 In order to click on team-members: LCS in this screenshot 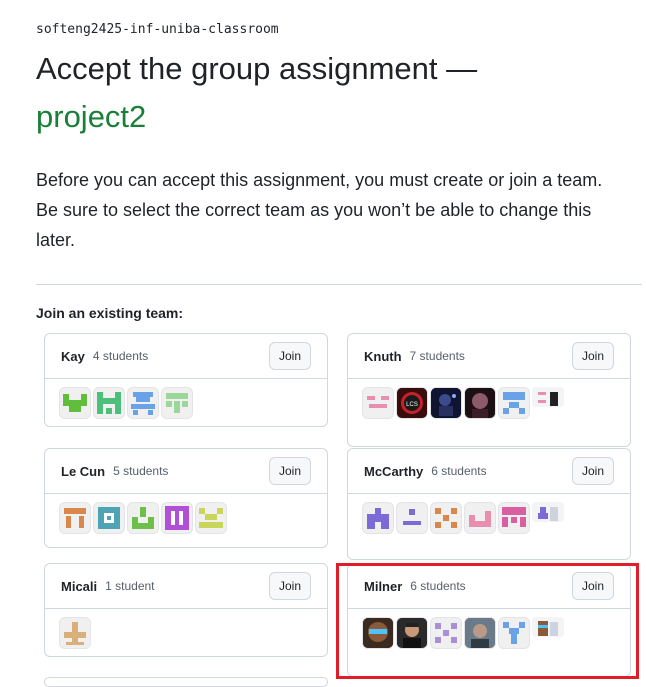, I will do `click(489, 403)`.